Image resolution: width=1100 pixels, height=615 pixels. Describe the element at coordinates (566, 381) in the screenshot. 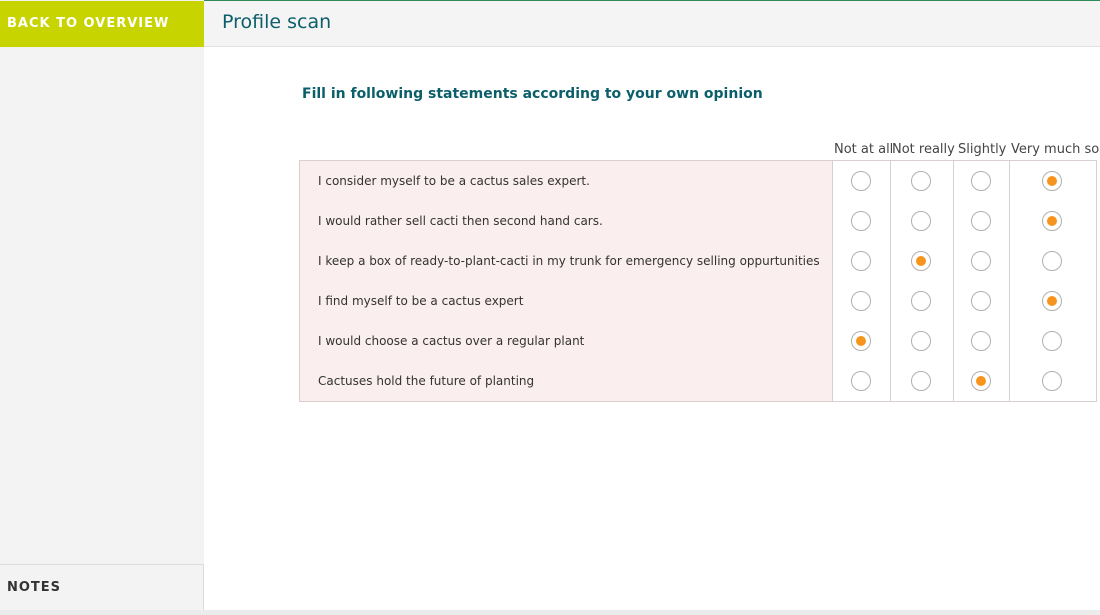

I see `statement-text: Cactuses hold the future of planting` at that location.